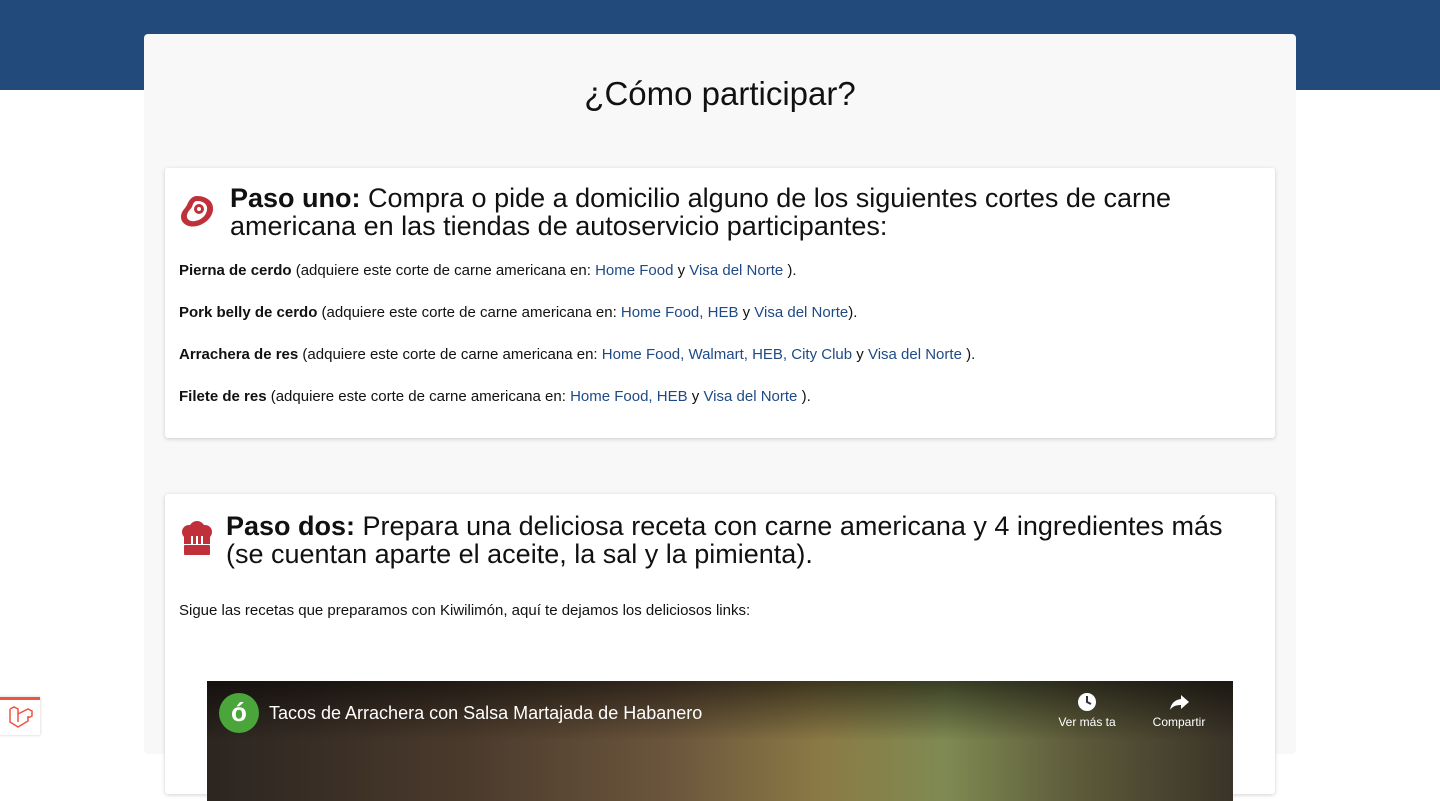 The image size is (1440, 801). Describe the element at coordinates (235, 270) in the screenshot. I see `cut-name: Pierna de cerdo` at that location.